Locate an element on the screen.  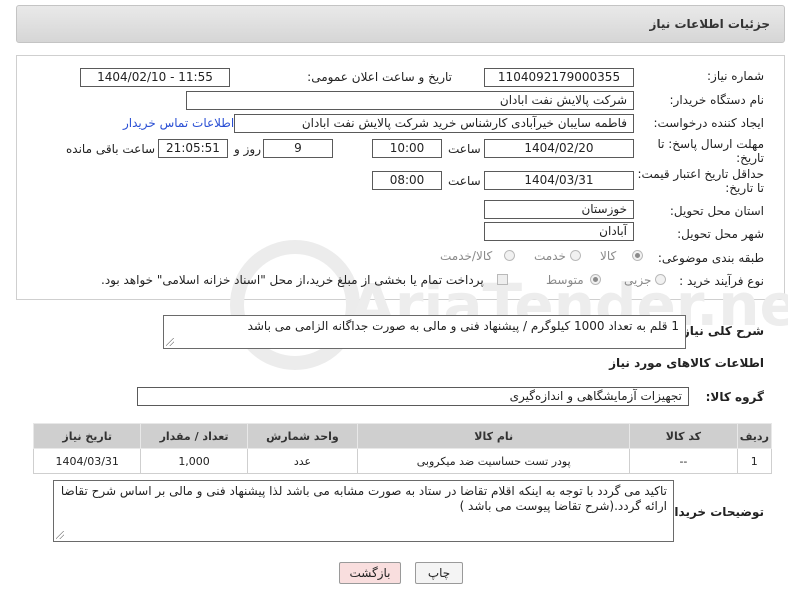
cell-unit: عدد is located at coordinates (302, 461).